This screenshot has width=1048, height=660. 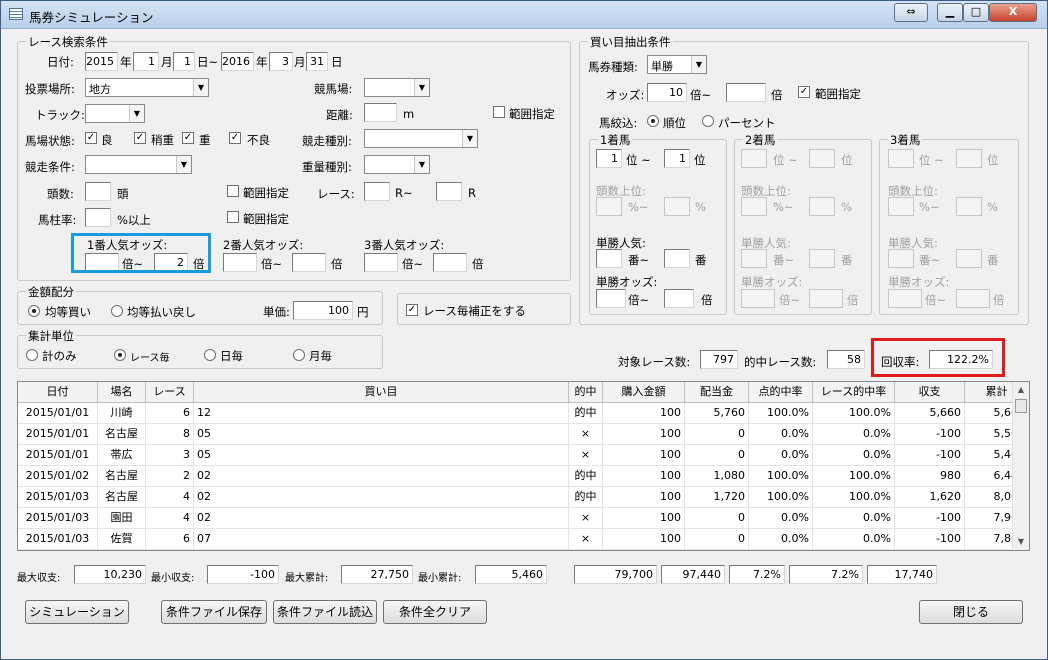 What do you see at coordinates (1021, 542) in the screenshot?
I see `scroll-down-icon: ▼` at bounding box center [1021, 542].